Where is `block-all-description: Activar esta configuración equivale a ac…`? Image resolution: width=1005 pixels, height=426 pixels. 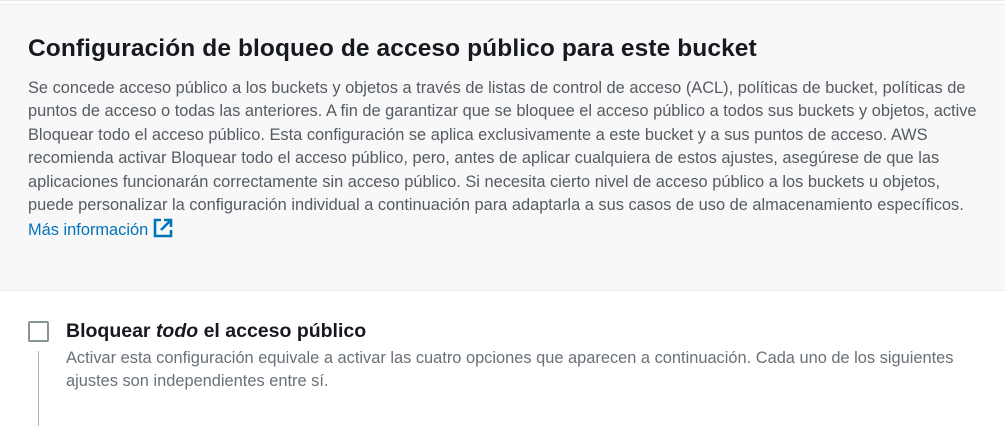 block-all-description: Activar esta configuración equivale a ac… is located at coordinates (510, 370).